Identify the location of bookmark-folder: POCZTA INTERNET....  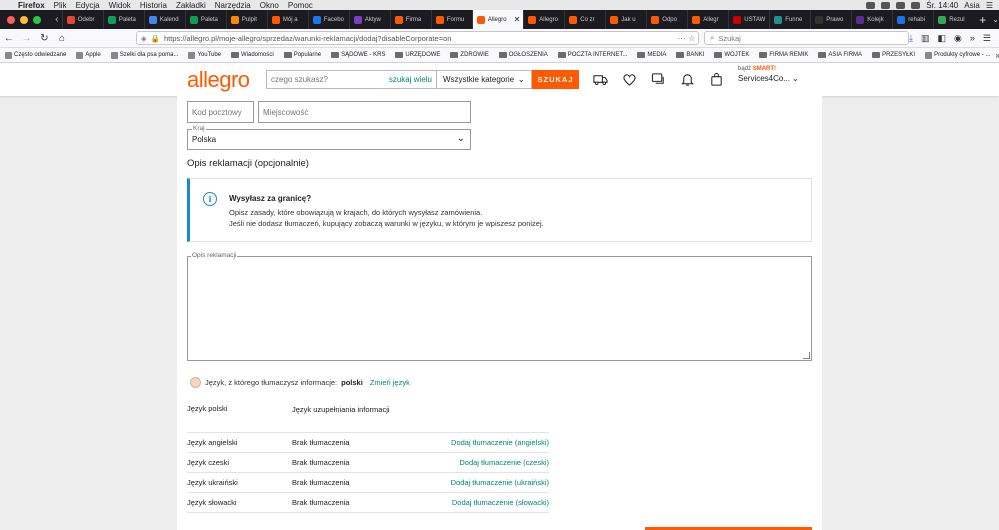
(593, 55).